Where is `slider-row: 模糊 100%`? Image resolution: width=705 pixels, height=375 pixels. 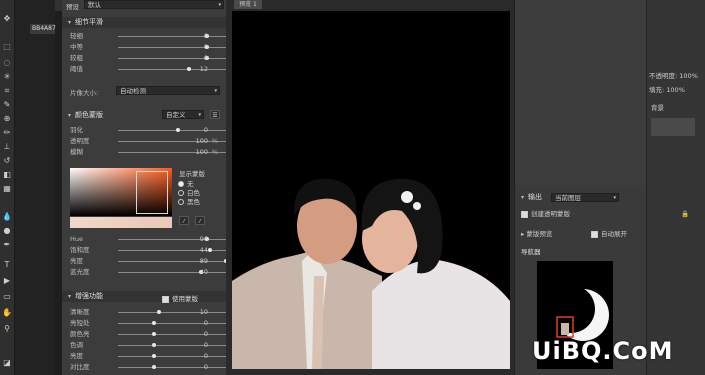 slider-row: 模糊 100% is located at coordinates (148, 152).